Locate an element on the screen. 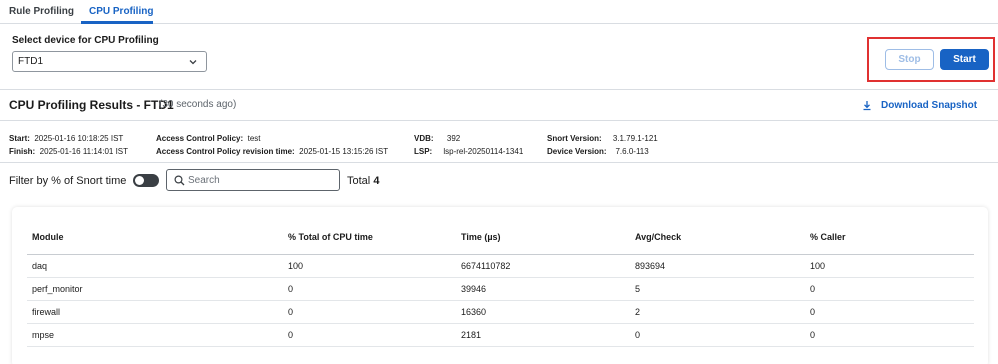  acp-revision-value: 2025-01-15 13:15:26 IST is located at coordinates (344, 151).